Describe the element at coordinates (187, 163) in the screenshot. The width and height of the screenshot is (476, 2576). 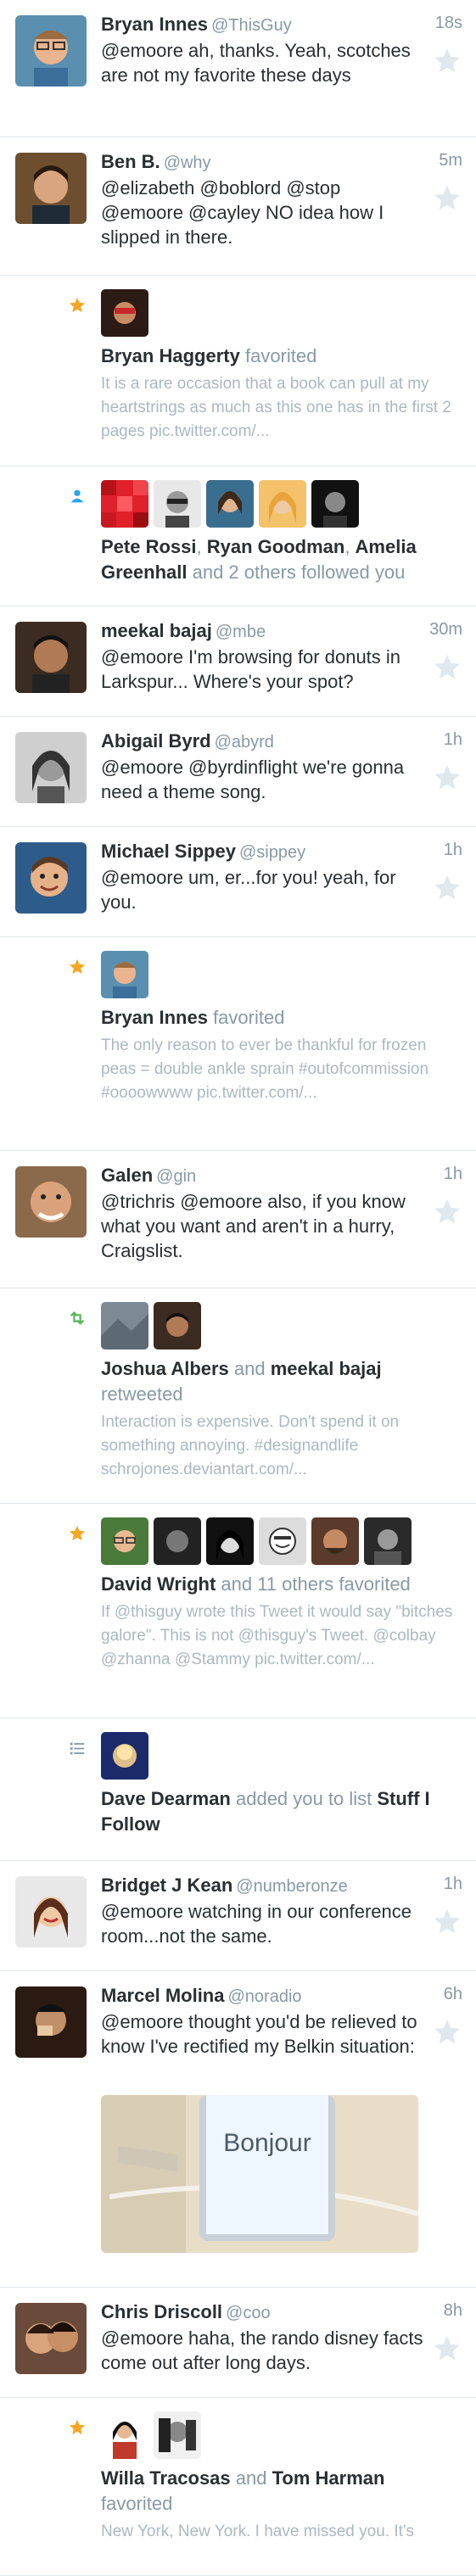
I see `author-handle: @why` at that location.